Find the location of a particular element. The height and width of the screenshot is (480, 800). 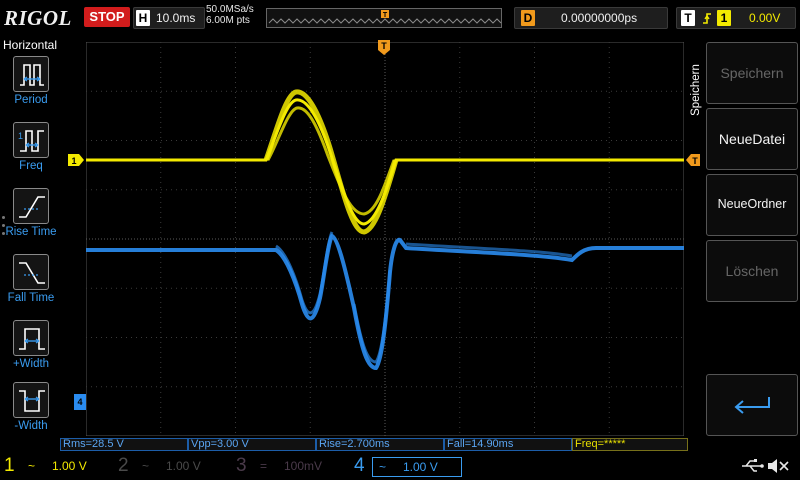

save-button: Speichern is located at coordinates (752, 73).